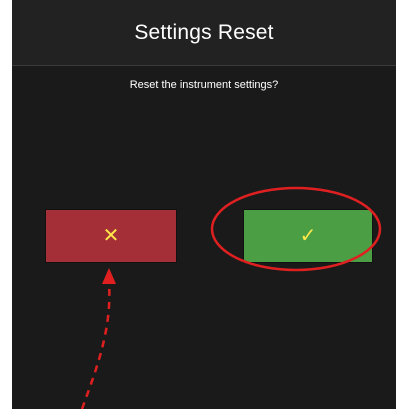 Image resolution: width=396 pixels, height=409 pixels. I want to click on dialog-title: Settings Reset, so click(204, 32).